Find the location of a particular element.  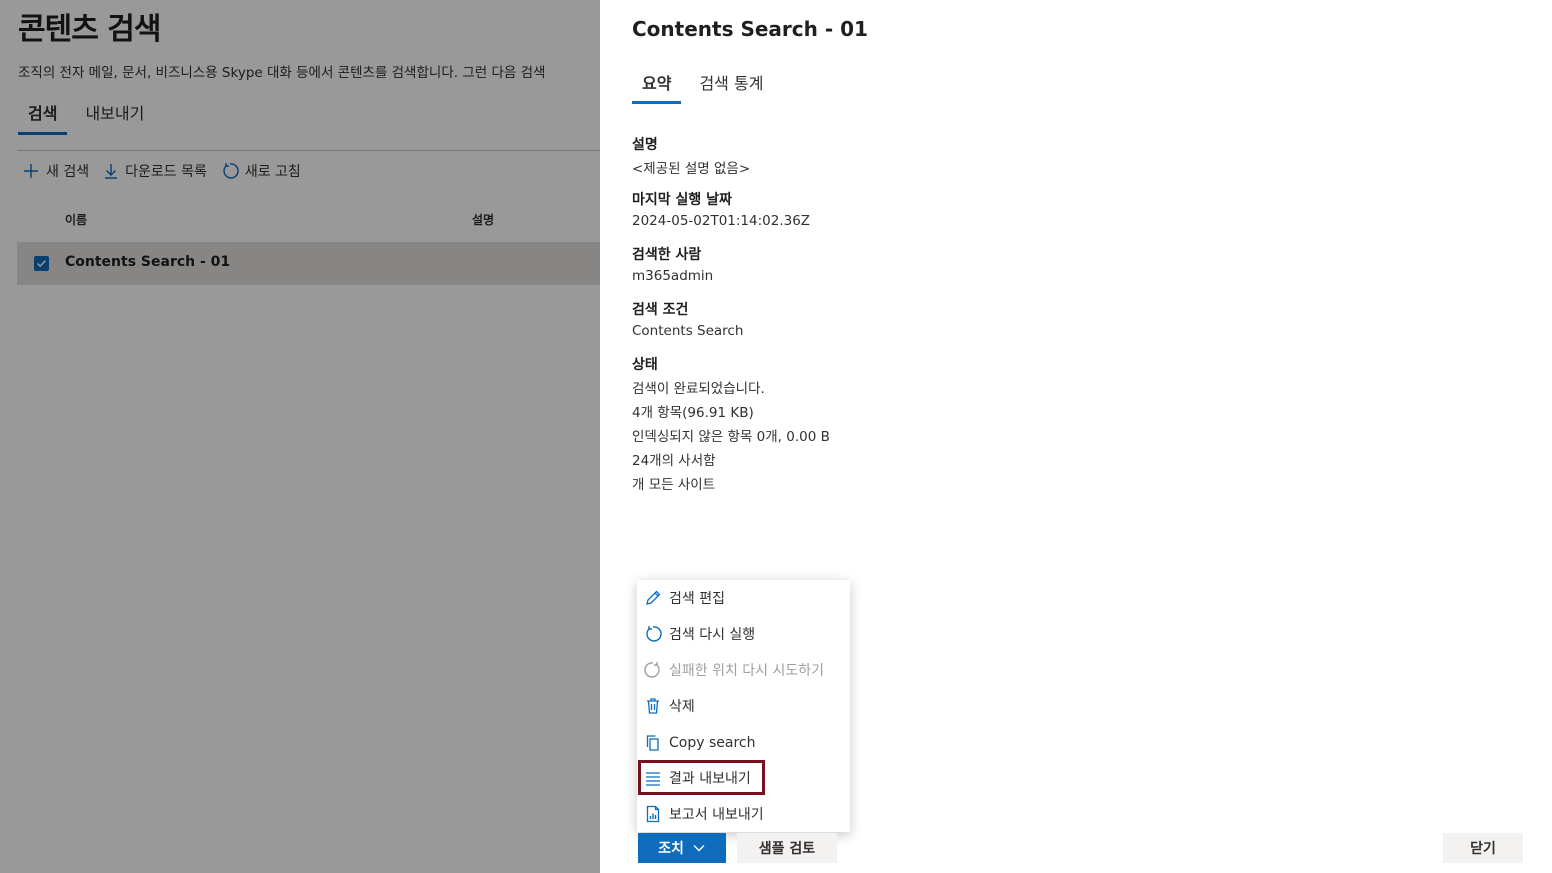

status-line: 24개의 사서함 is located at coordinates (674, 461).